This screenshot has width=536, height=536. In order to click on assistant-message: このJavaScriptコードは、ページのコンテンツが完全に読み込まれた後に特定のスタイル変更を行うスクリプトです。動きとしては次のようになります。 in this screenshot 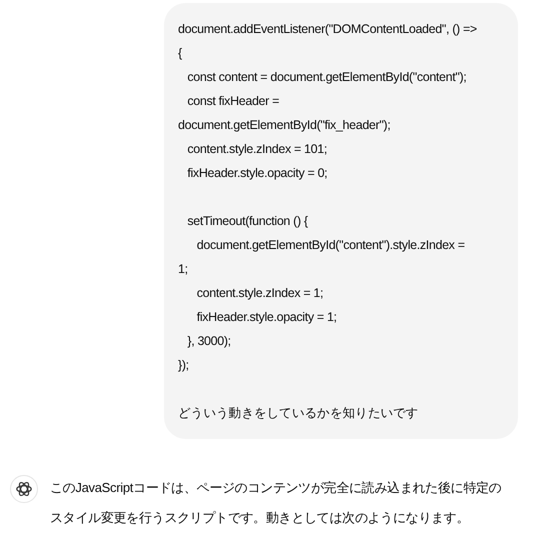, I will do `click(276, 503)`.